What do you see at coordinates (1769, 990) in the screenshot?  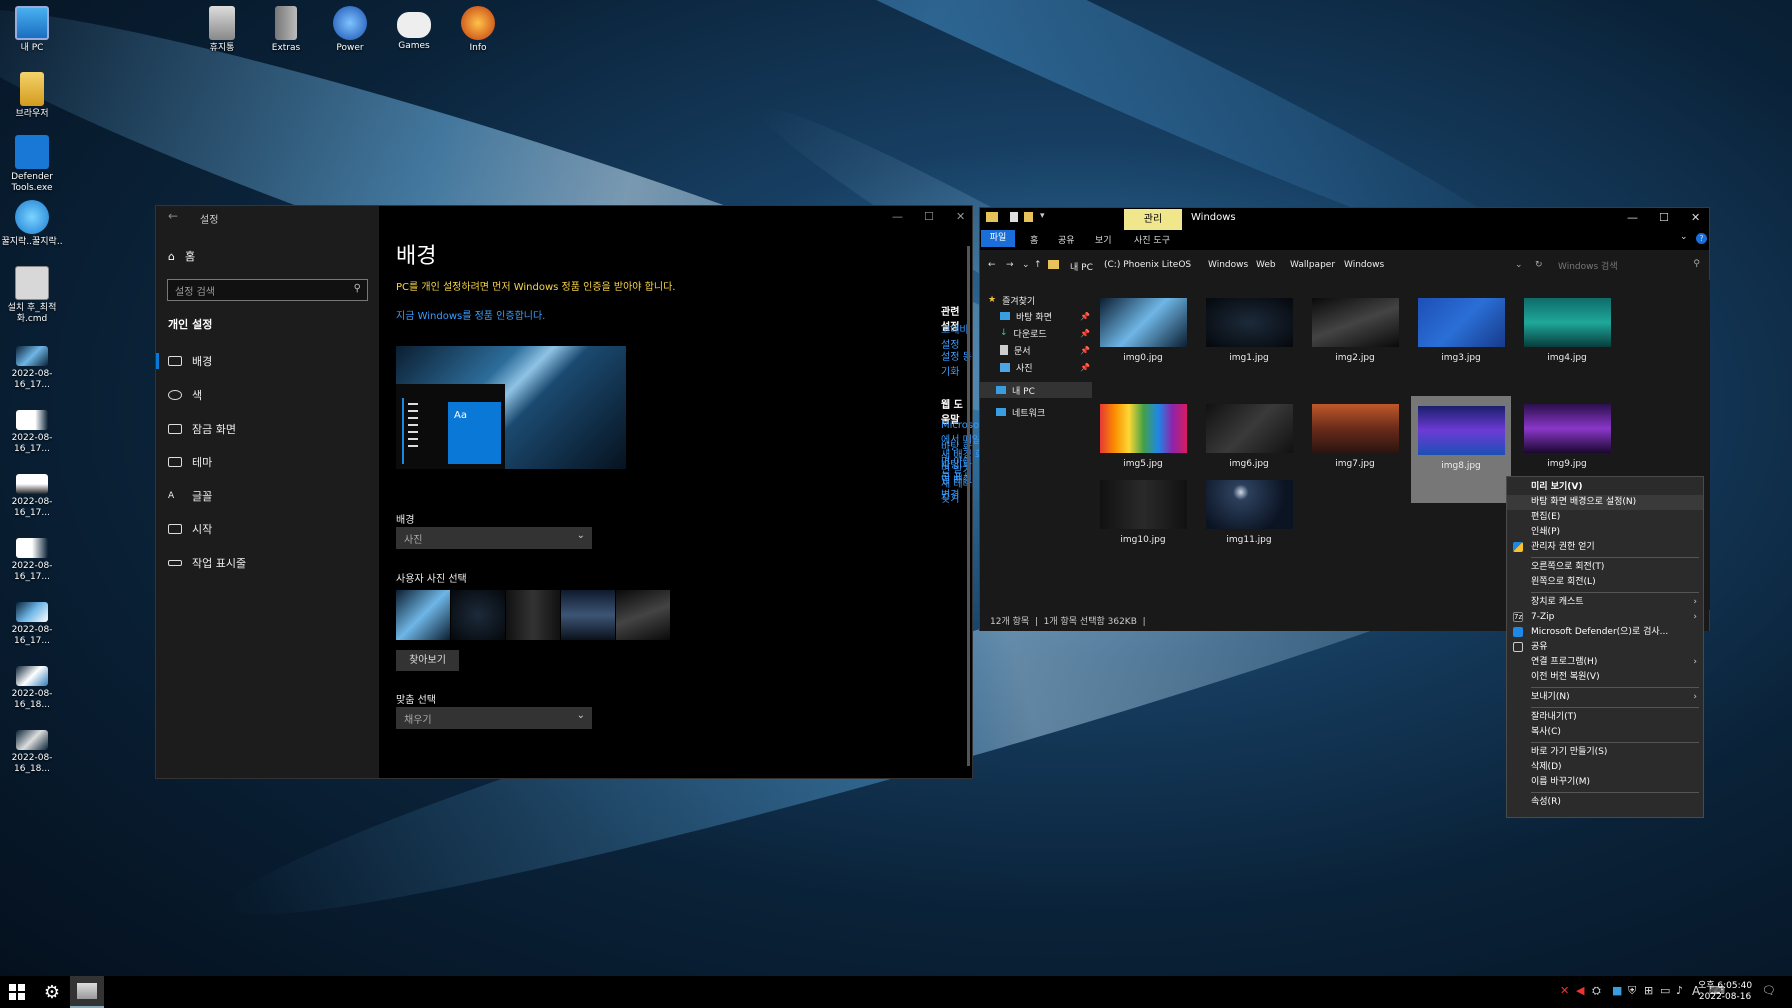 I see `notification-icon: 🗨` at bounding box center [1769, 990].